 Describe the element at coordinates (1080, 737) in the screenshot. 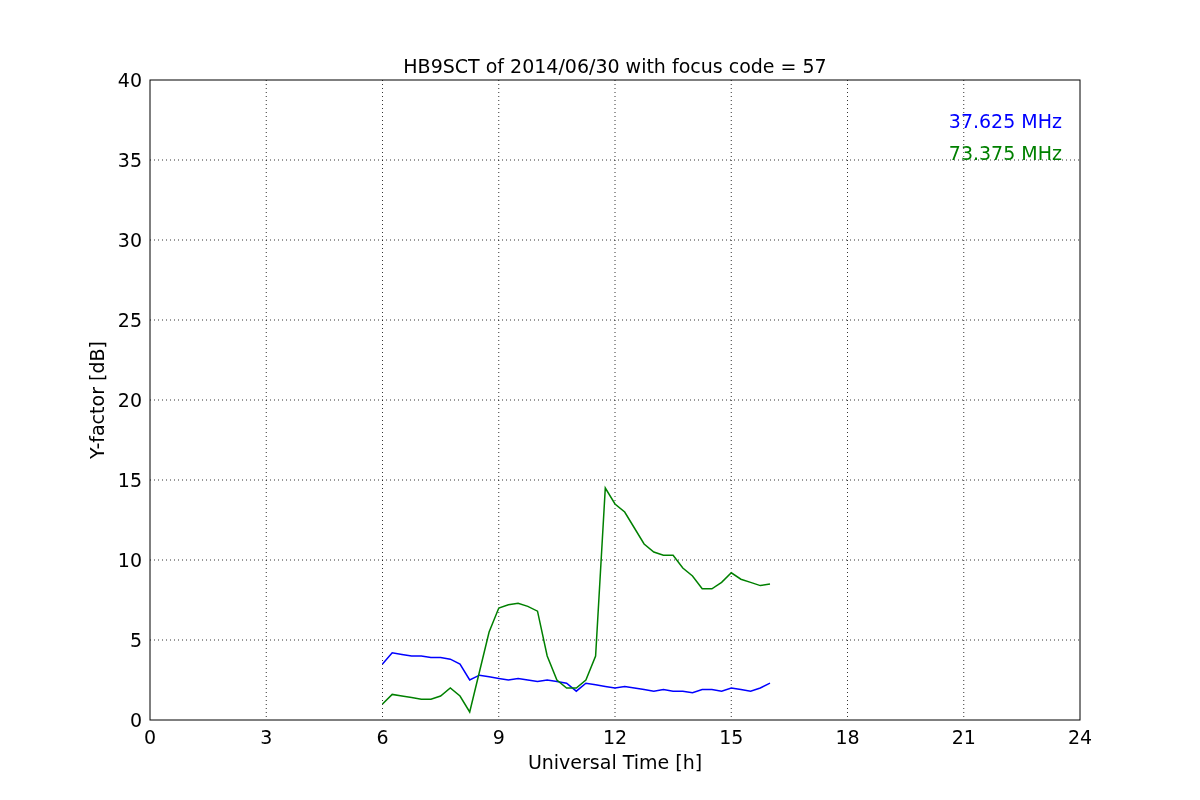

I see `x-tick-label: 24` at that location.